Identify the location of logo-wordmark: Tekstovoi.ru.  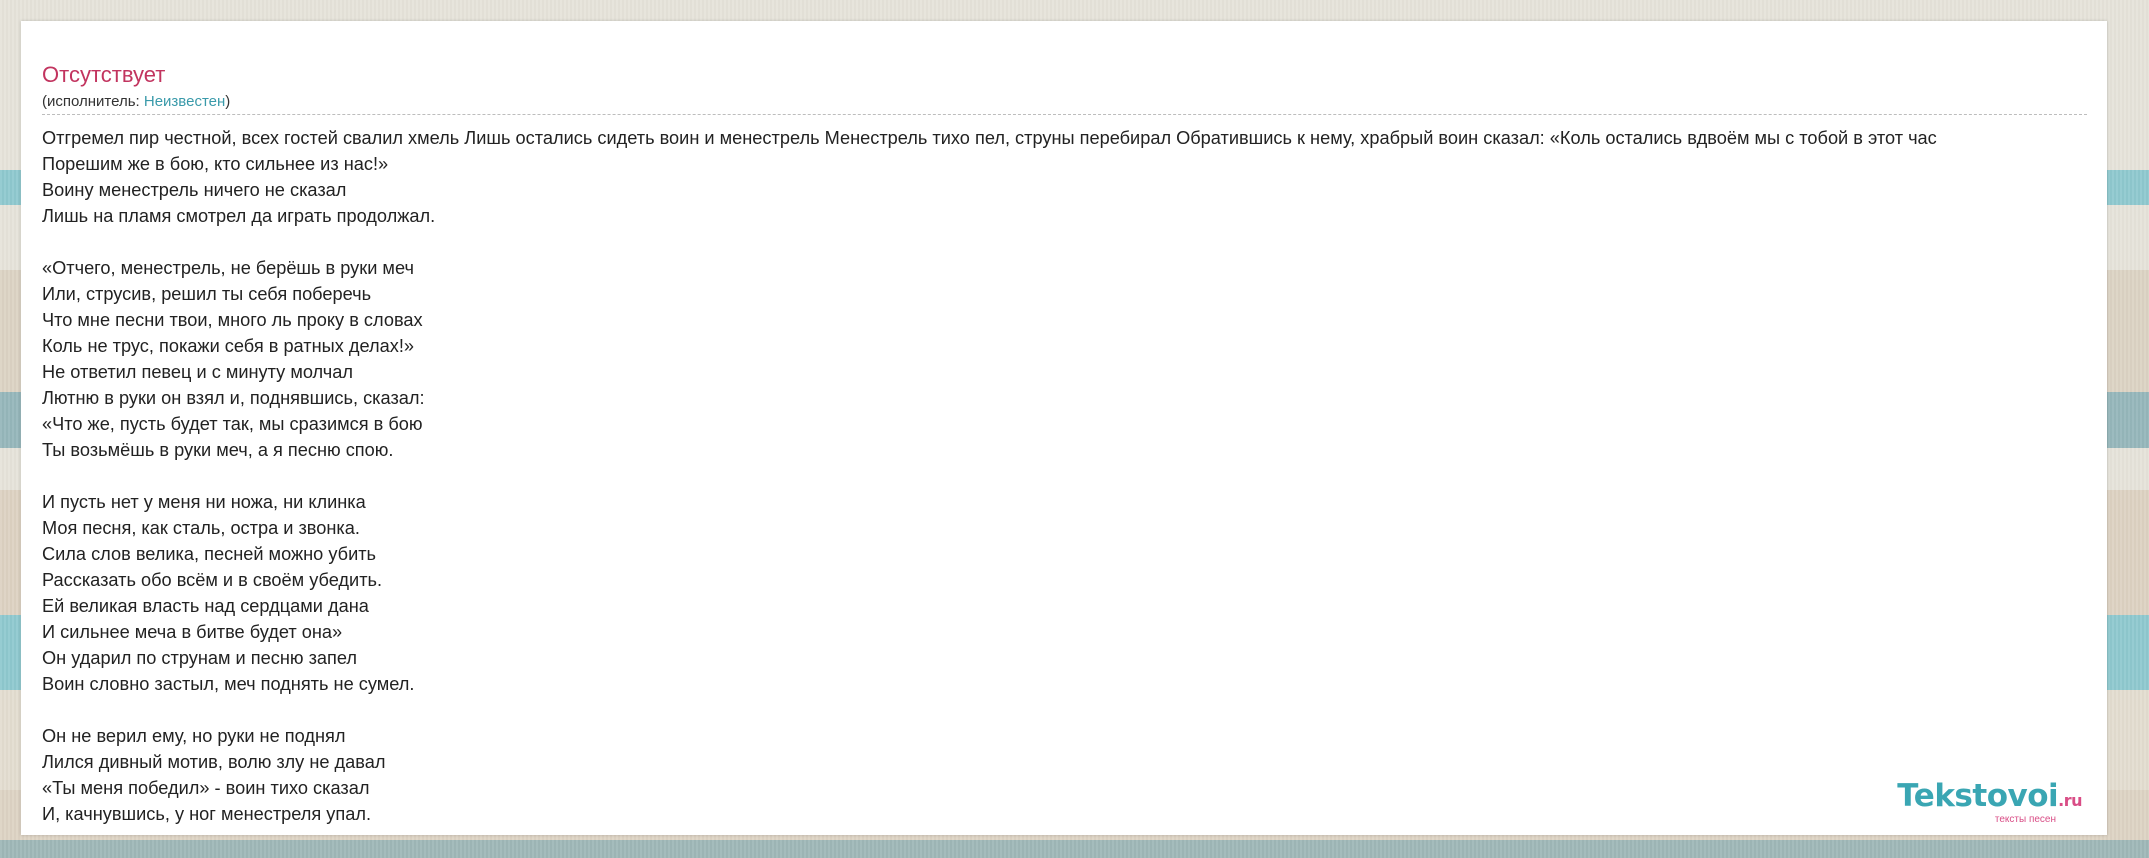
(1989, 798).